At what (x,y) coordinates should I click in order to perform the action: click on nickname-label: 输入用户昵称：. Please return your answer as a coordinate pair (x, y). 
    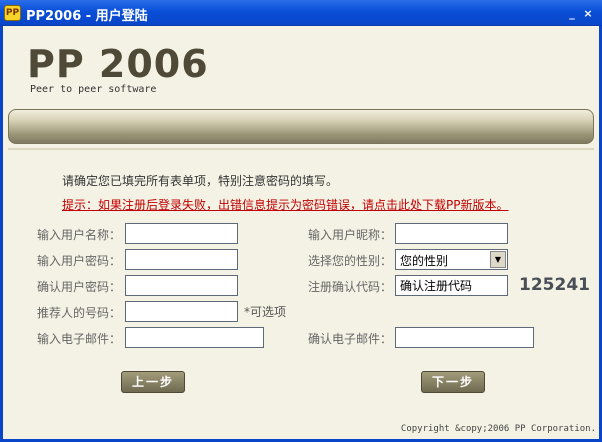
    Looking at the image, I should click on (350, 235).